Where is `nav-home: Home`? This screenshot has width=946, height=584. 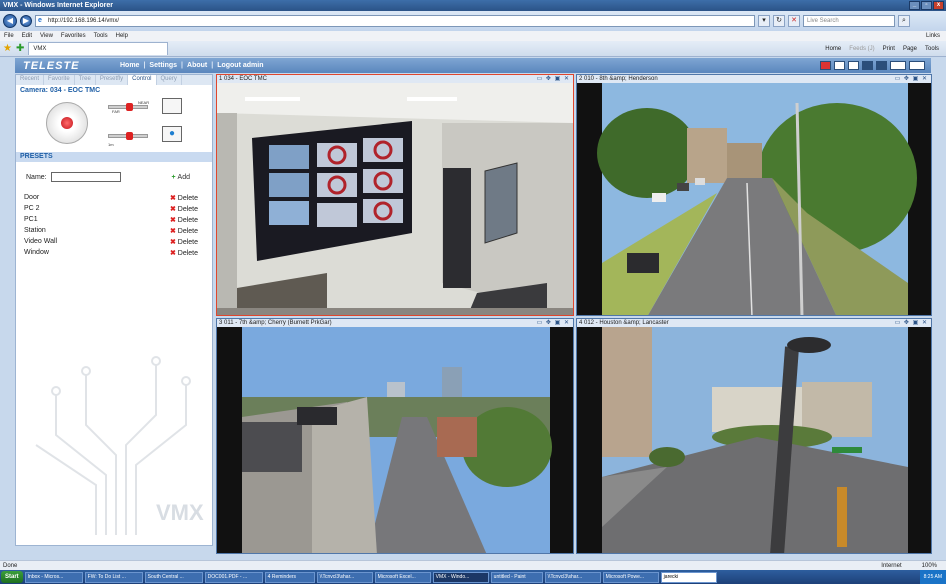
nav-home: Home is located at coordinates (129, 65).